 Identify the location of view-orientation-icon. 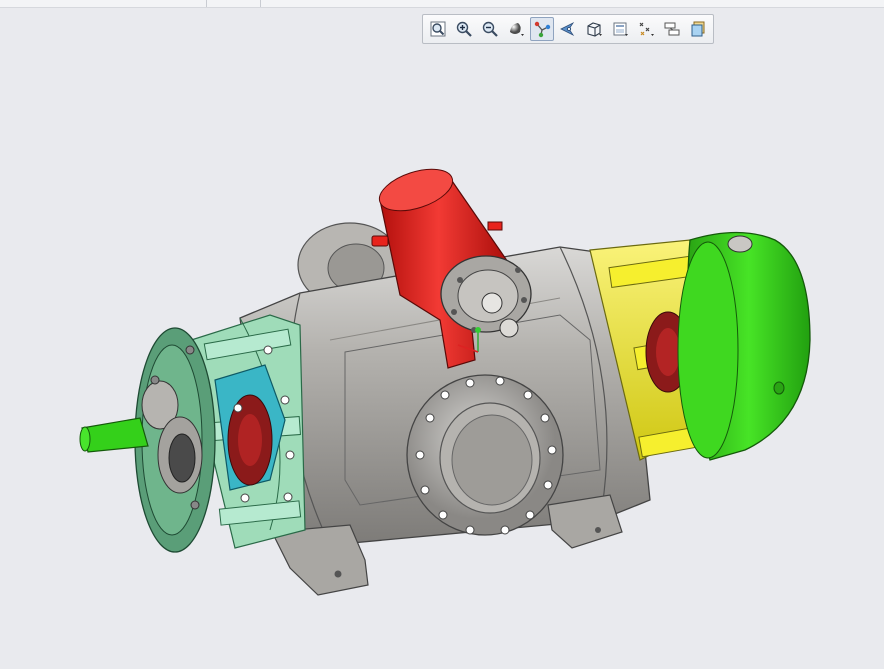
(594, 29).